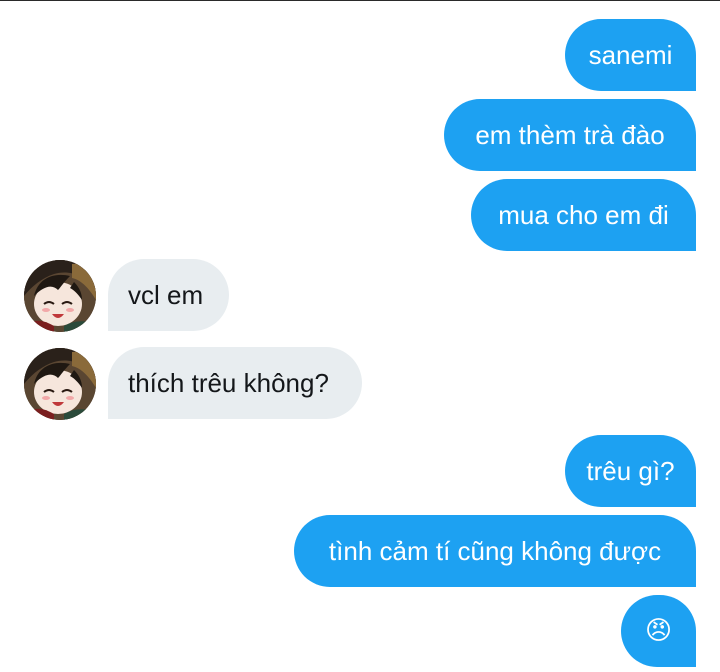 The height and width of the screenshot is (672, 720). I want to click on sent-message-bubble: trêu gì?, so click(630, 471).